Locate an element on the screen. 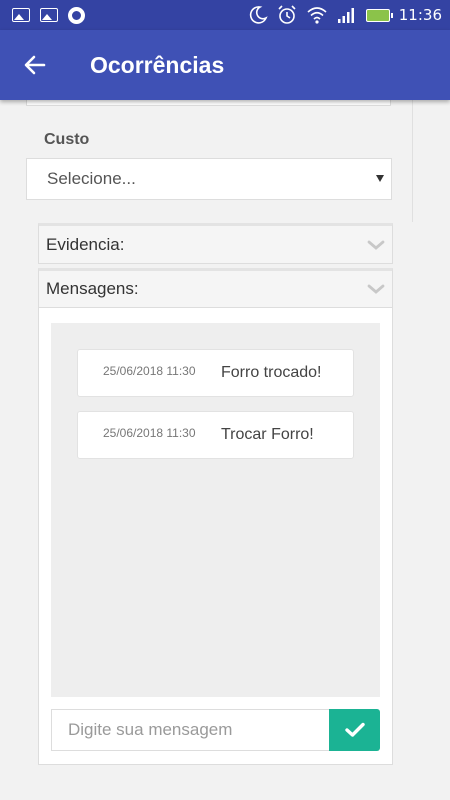 The height and width of the screenshot is (800, 450). custo-label: Custo is located at coordinates (67, 139).